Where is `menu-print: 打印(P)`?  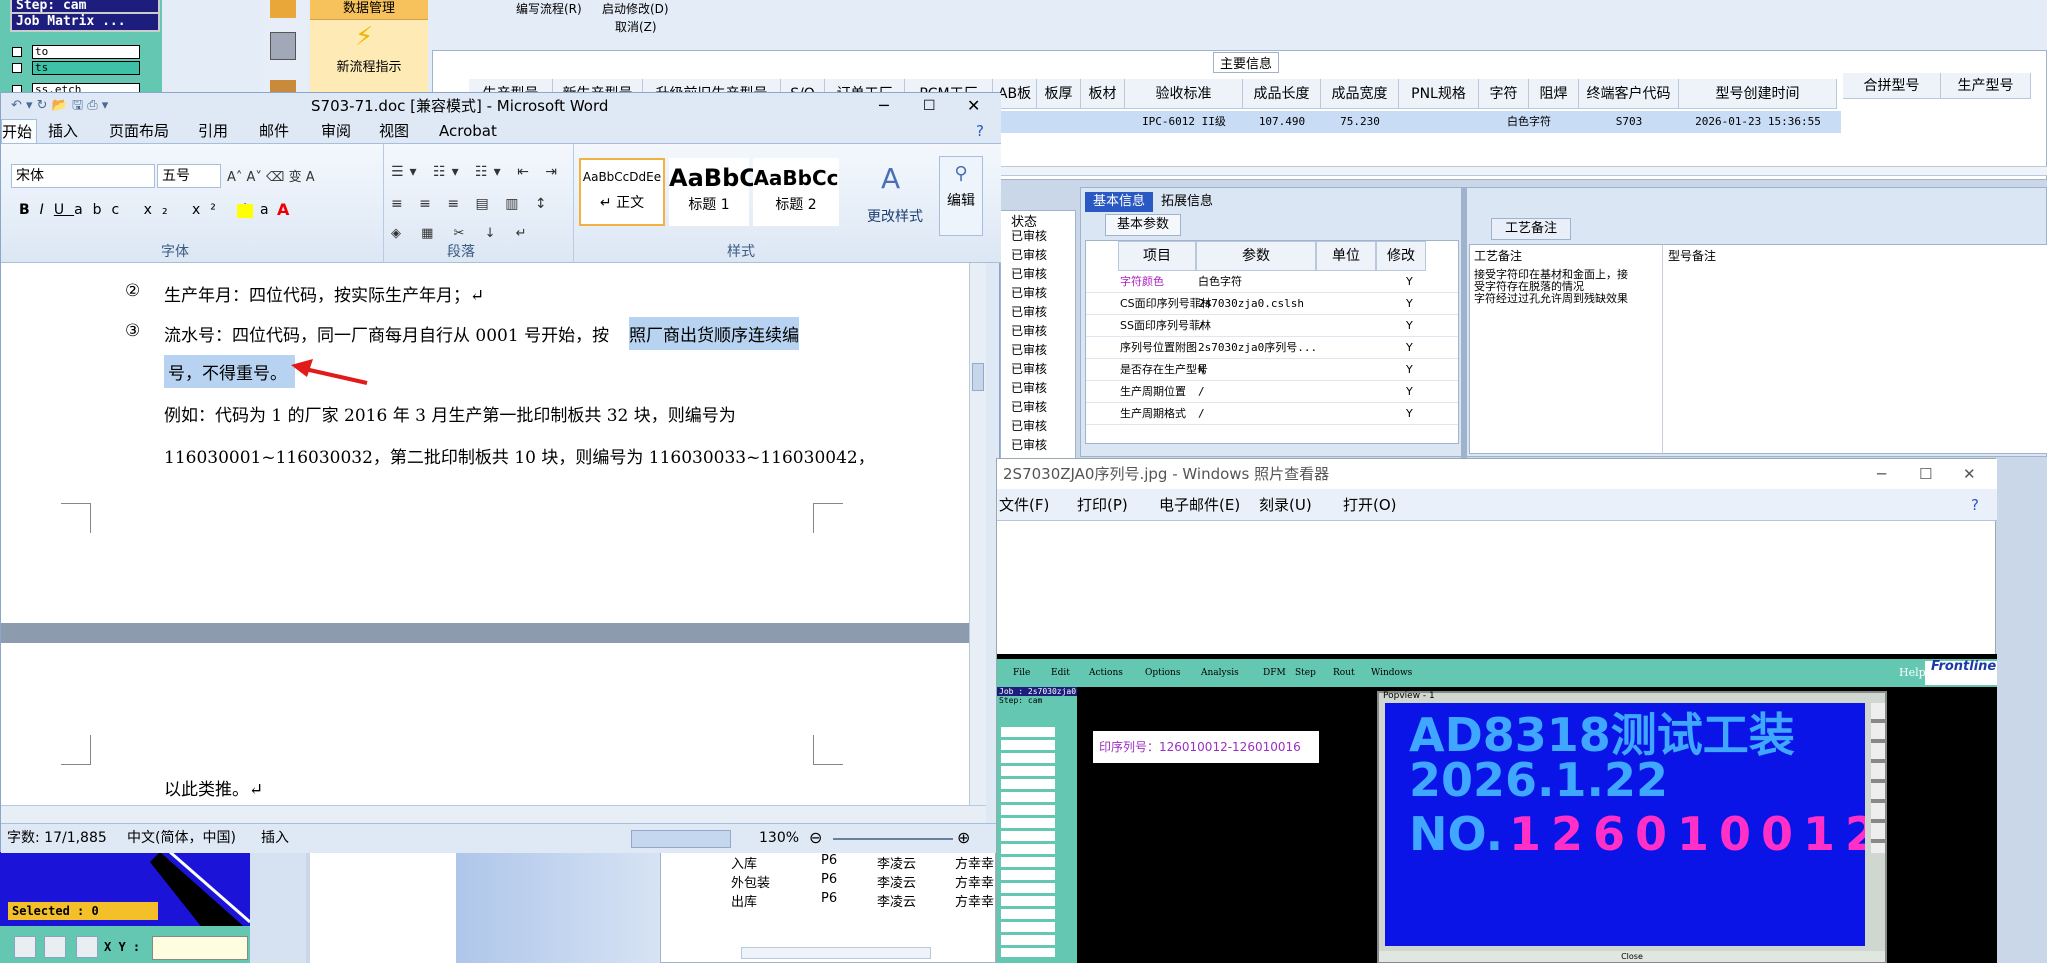
menu-print: 打印(P) is located at coordinates (1102, 505).